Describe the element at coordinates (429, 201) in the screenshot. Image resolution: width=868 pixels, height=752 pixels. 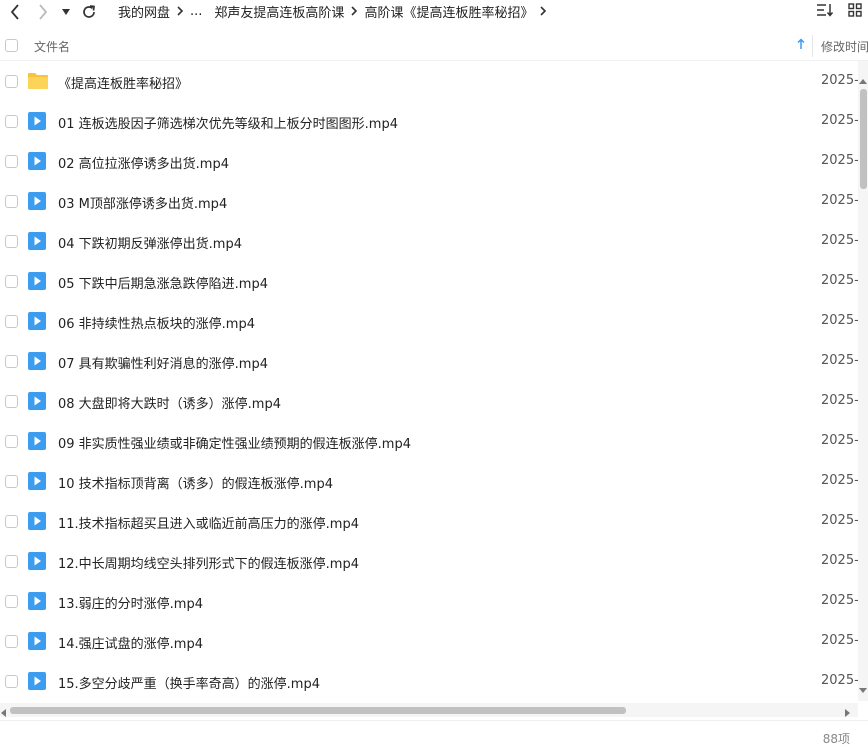
I see `file-row: 03 M顶部涨停诱多出货.mp4 2025-0` at that location.